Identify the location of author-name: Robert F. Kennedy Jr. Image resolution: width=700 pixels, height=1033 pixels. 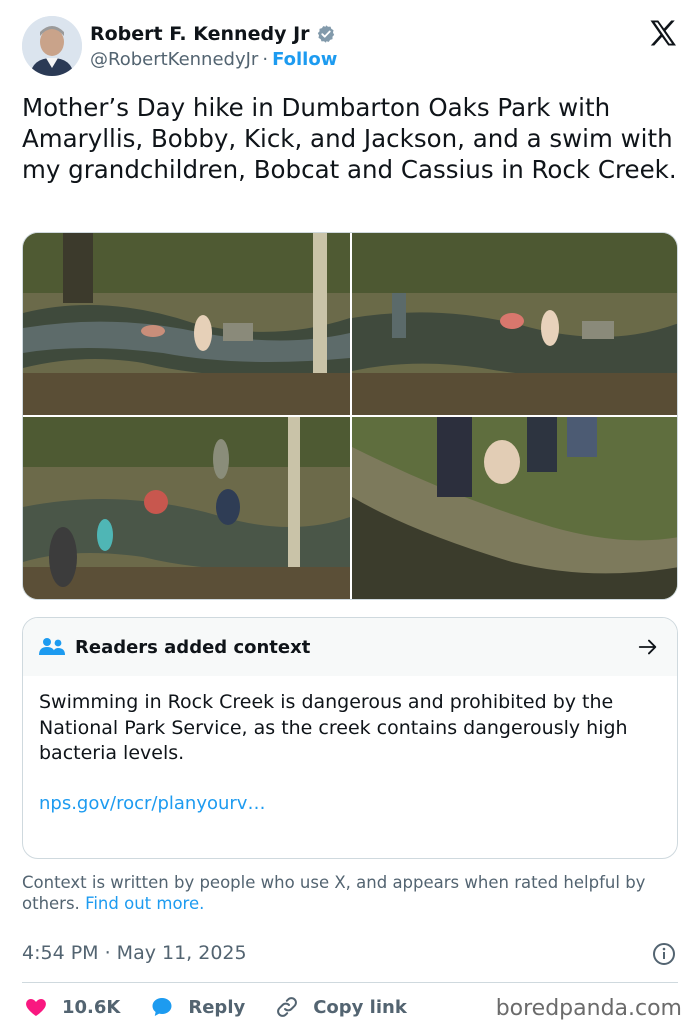
(200, 34).